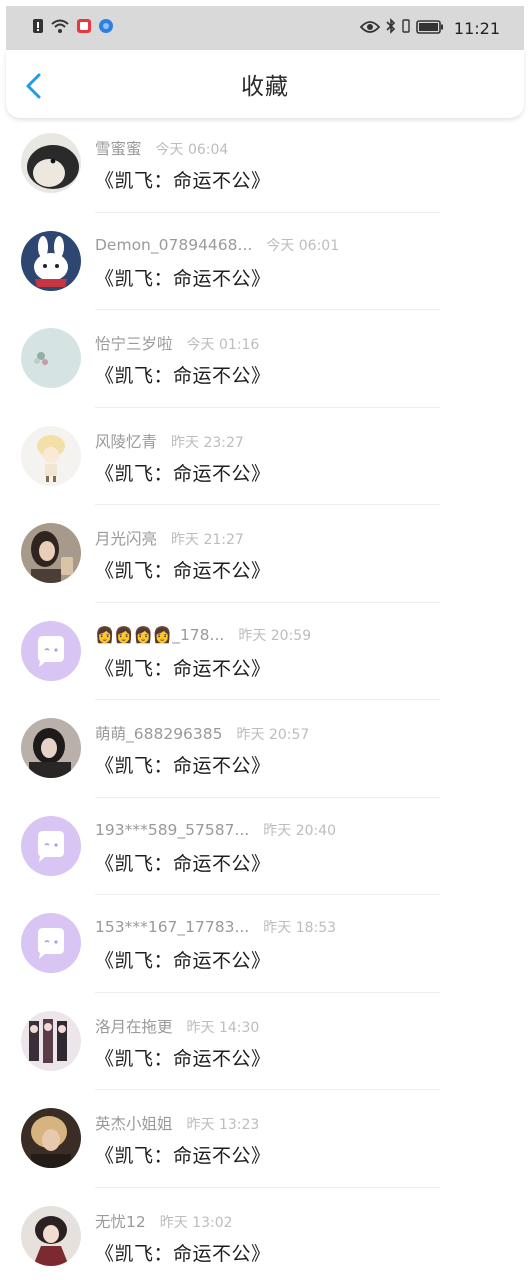 The width and height of the screenshot is (530, 1280). I want to click on wifi-icon, so click(60, 28).